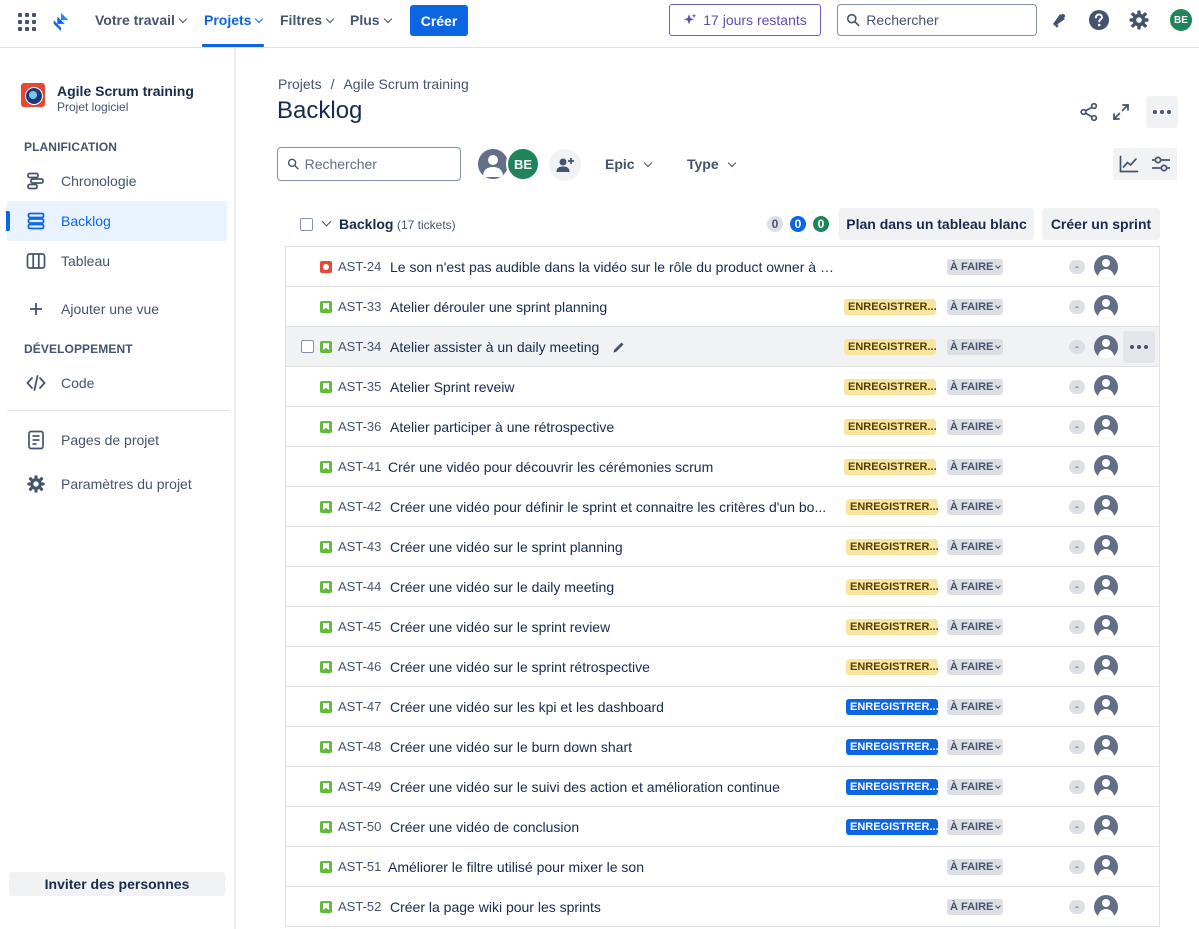 Image resolution: width=1199 pixels, height=929 pixels. Describe the element at coordinates (511, 747) in the screenshot. I see `issue-summary: Créer une vidéo sur le burn down shart` at that location.